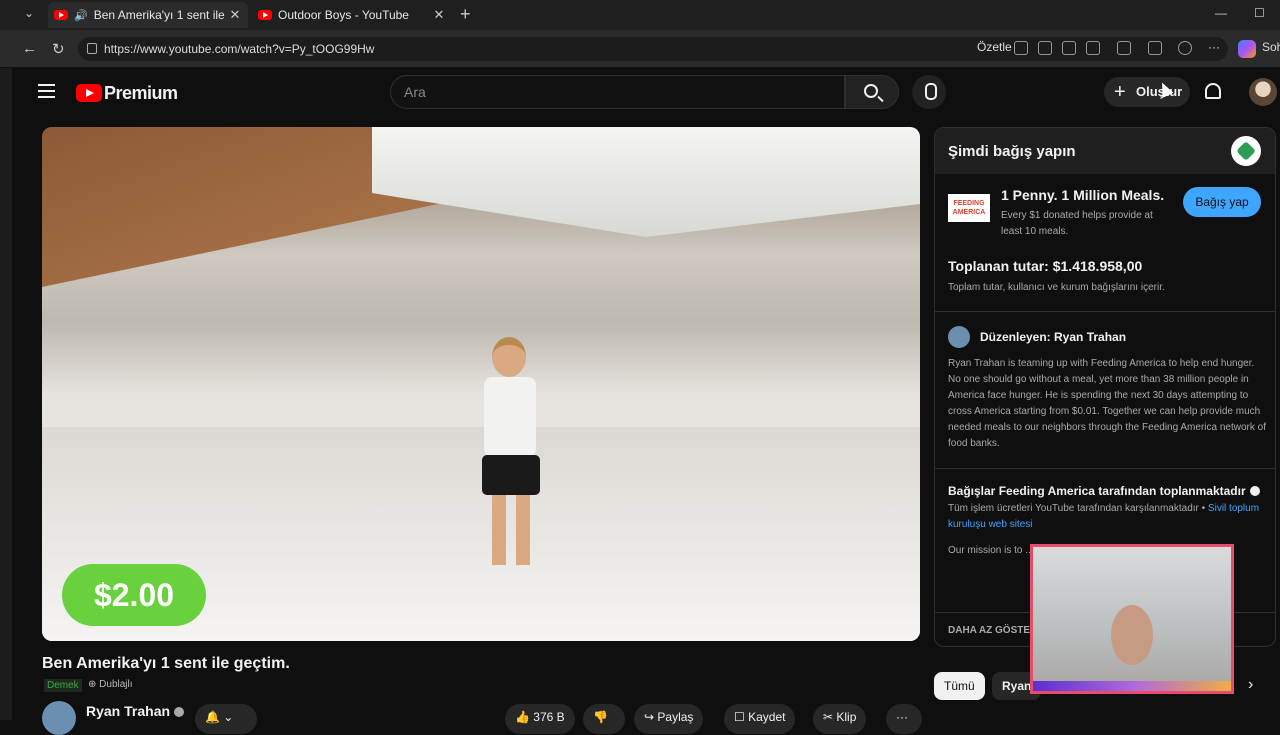 Image resolution: width=1280 pixels, height=735 pixels. I want to click on apps-icon, so click(1045, 48).